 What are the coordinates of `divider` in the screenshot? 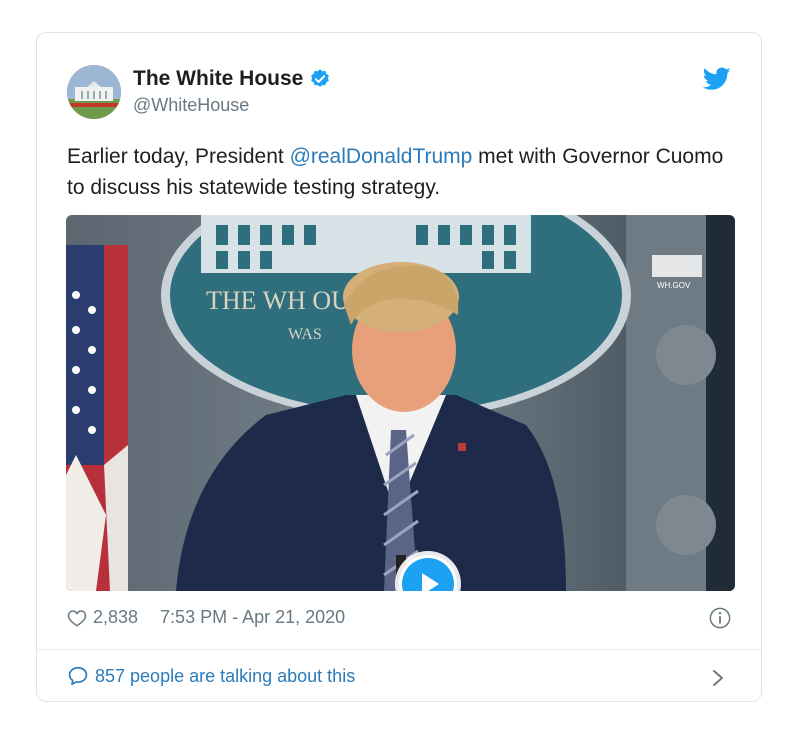 It's located at (399, 649).